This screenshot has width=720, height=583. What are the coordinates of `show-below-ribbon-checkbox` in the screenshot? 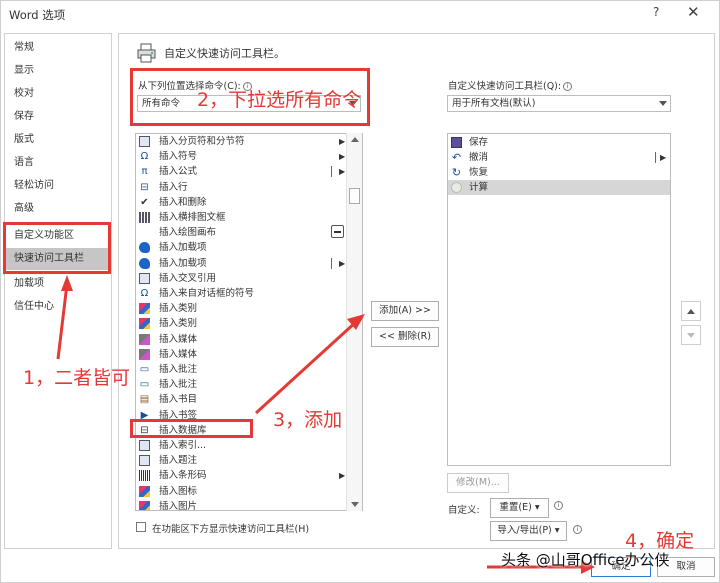 It's located at (141, 527).